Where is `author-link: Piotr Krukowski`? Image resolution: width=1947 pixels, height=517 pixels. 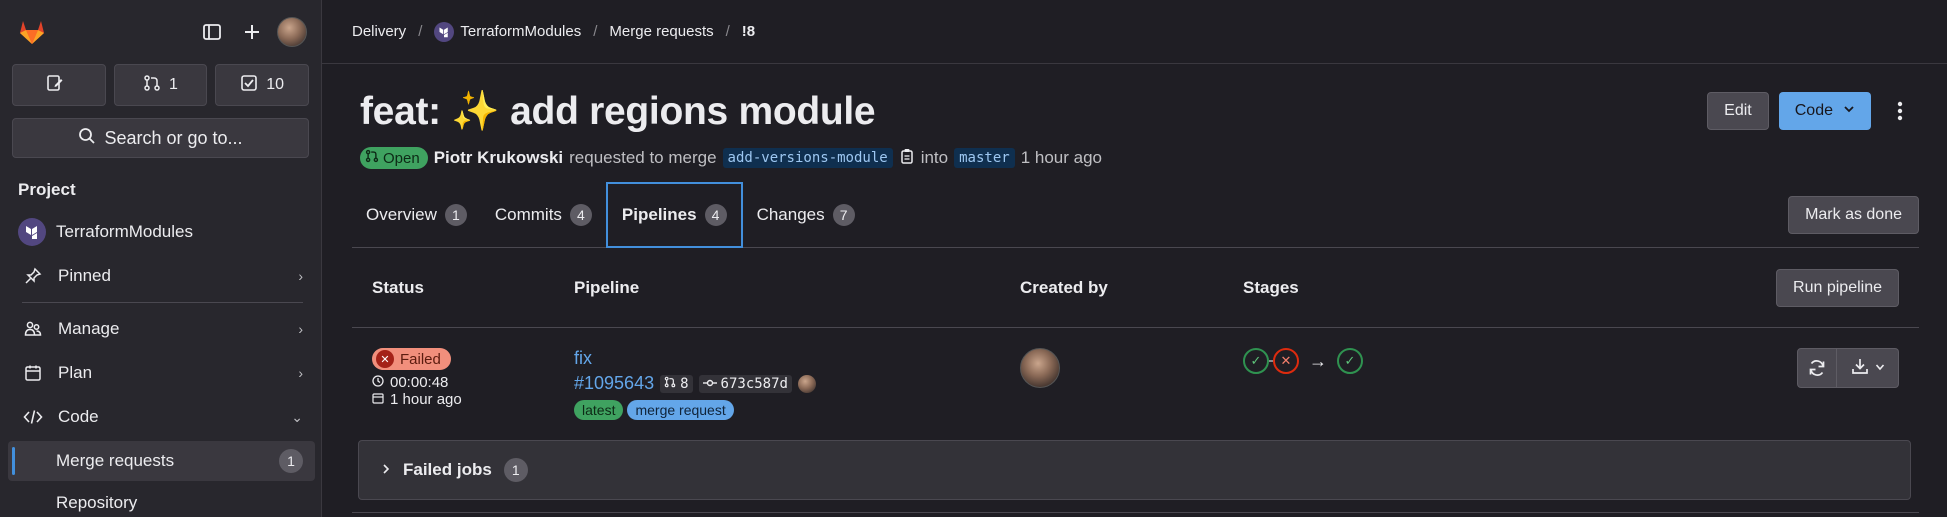
author-link: Piotr Krukowski is located at coordinates (498, 158).